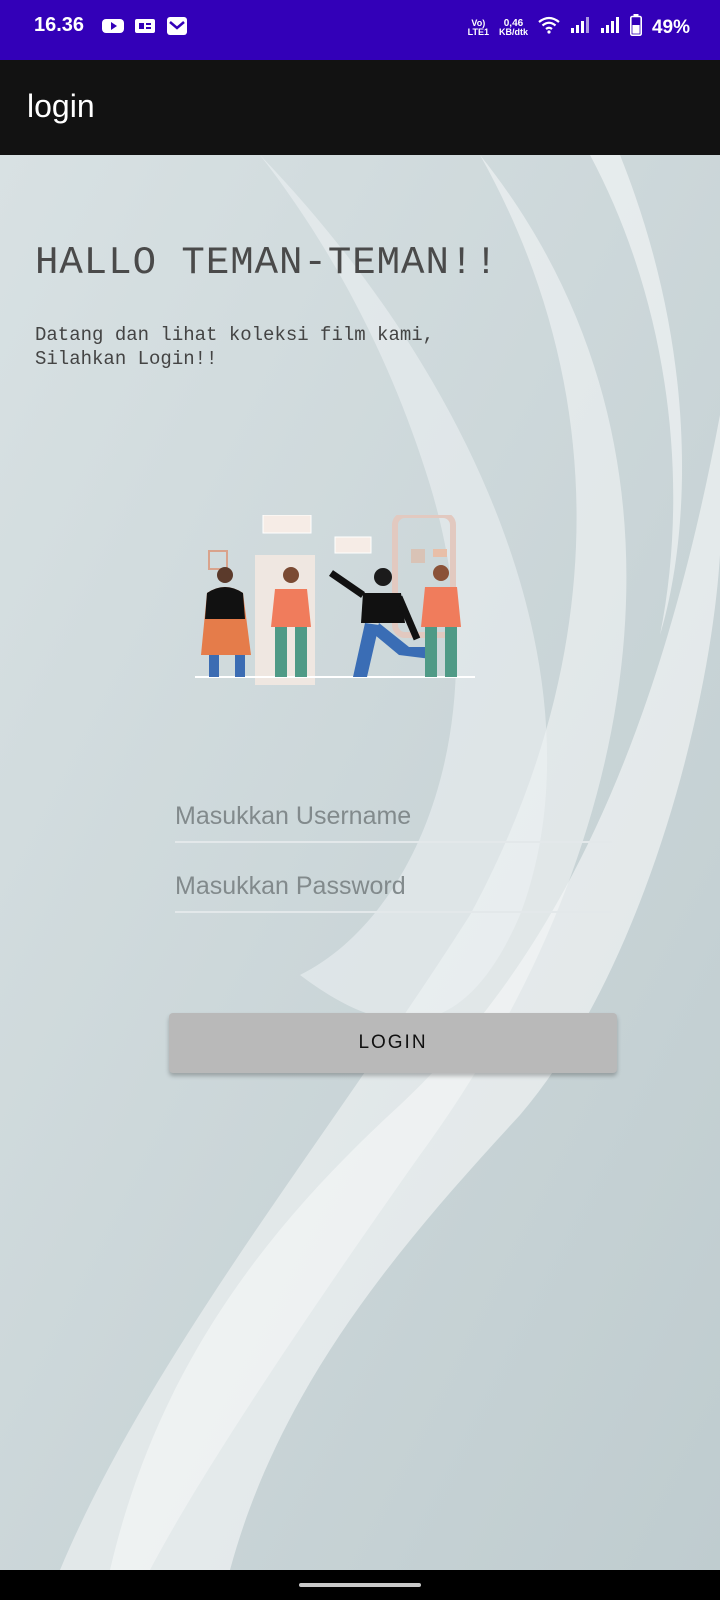 Image resolution: width=720 pixels, height=1600 pixels. I want to click on password-field, so click(393, 889).